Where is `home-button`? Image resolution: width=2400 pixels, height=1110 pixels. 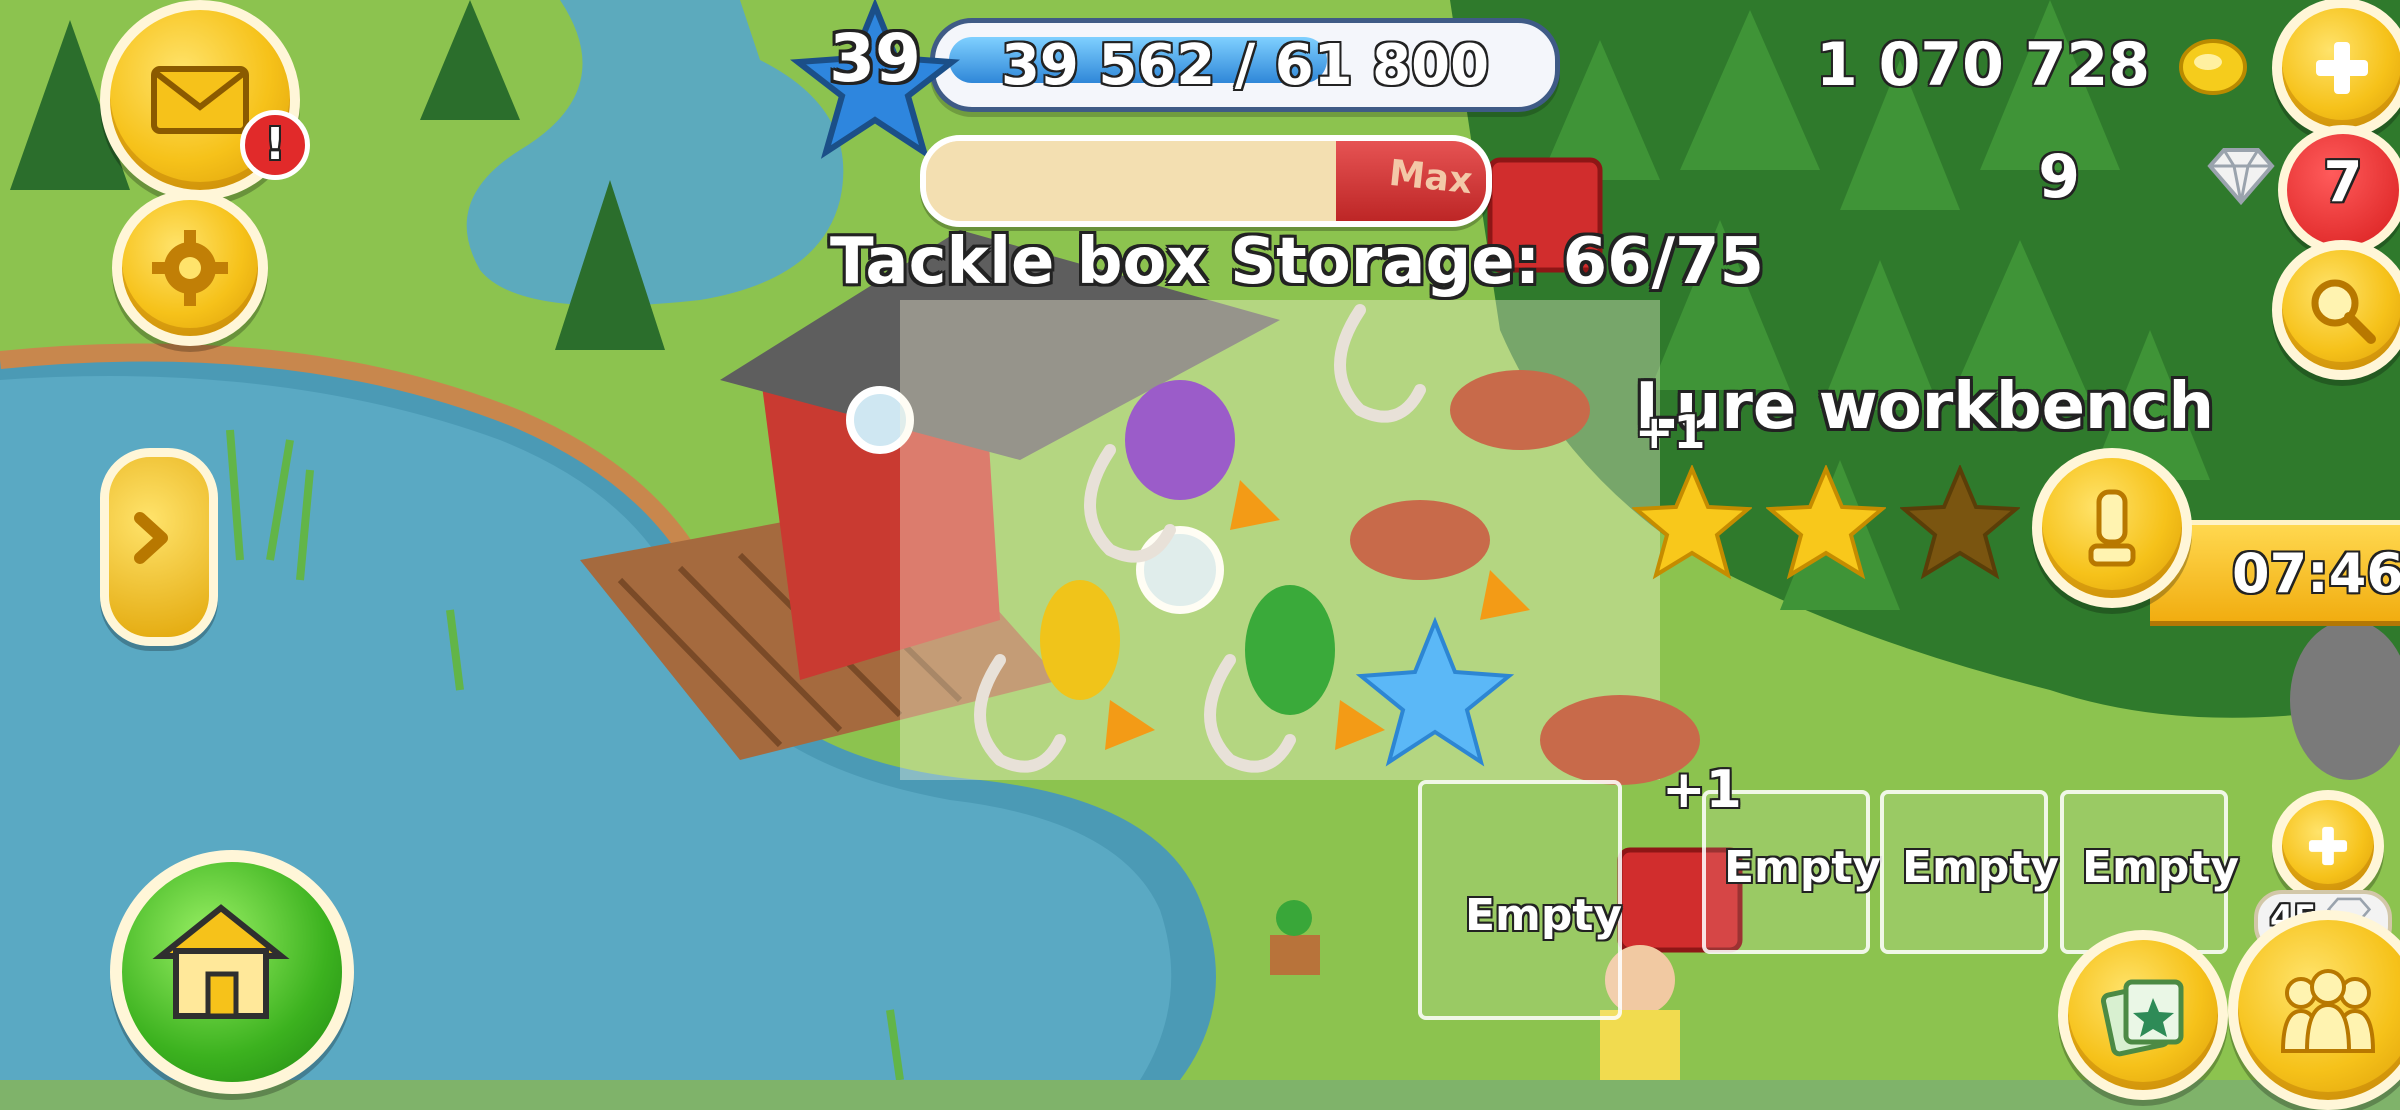
home-button is located at coordinates (232, 972).